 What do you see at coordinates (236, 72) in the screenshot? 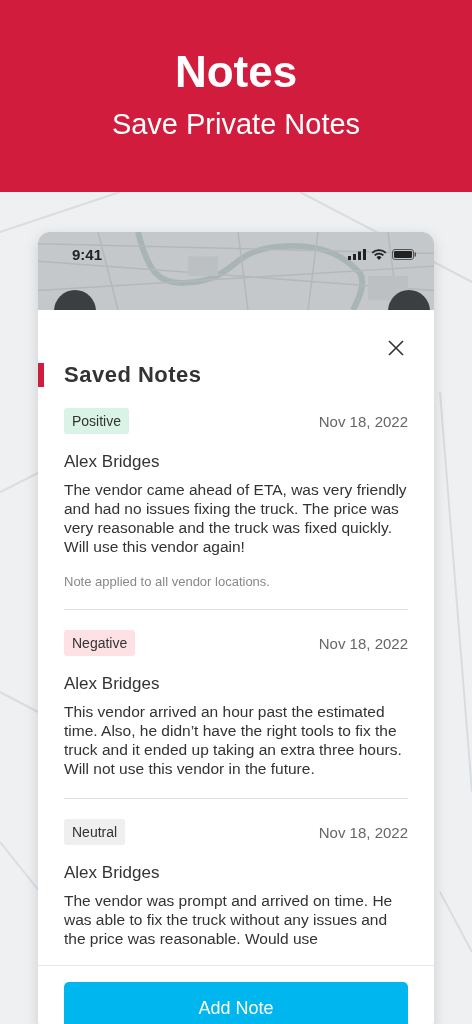
I see `page-title: Notes` at bounding box center [236, 72].